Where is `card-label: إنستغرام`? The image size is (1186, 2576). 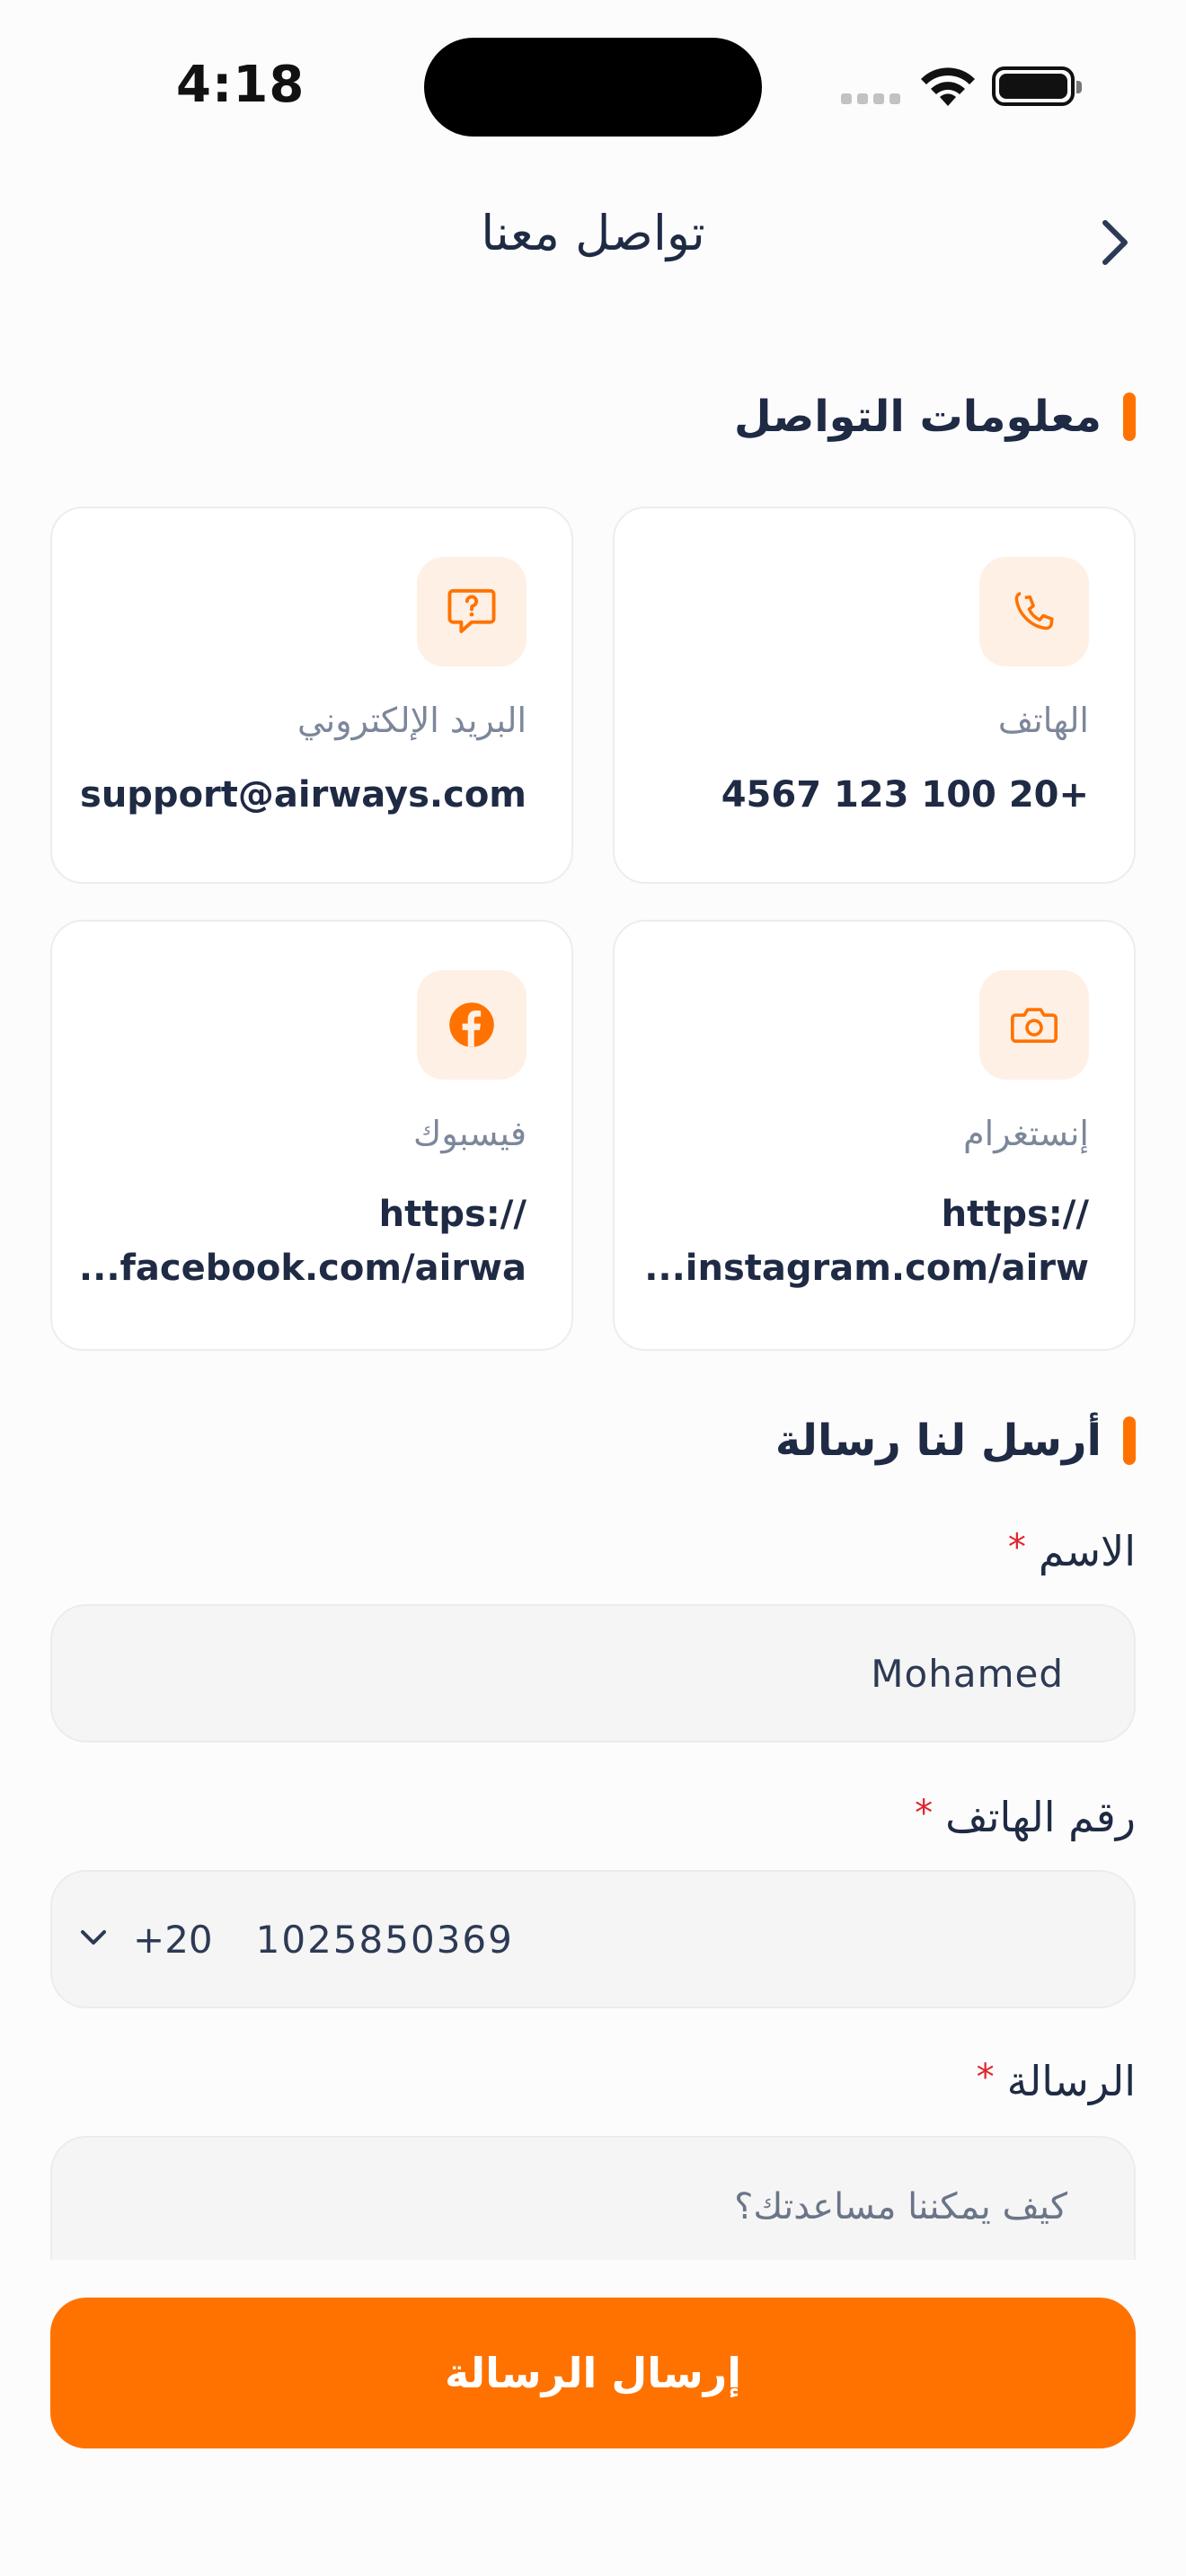
card-label: إنستغرام is located at coordinates (1026, 1133).